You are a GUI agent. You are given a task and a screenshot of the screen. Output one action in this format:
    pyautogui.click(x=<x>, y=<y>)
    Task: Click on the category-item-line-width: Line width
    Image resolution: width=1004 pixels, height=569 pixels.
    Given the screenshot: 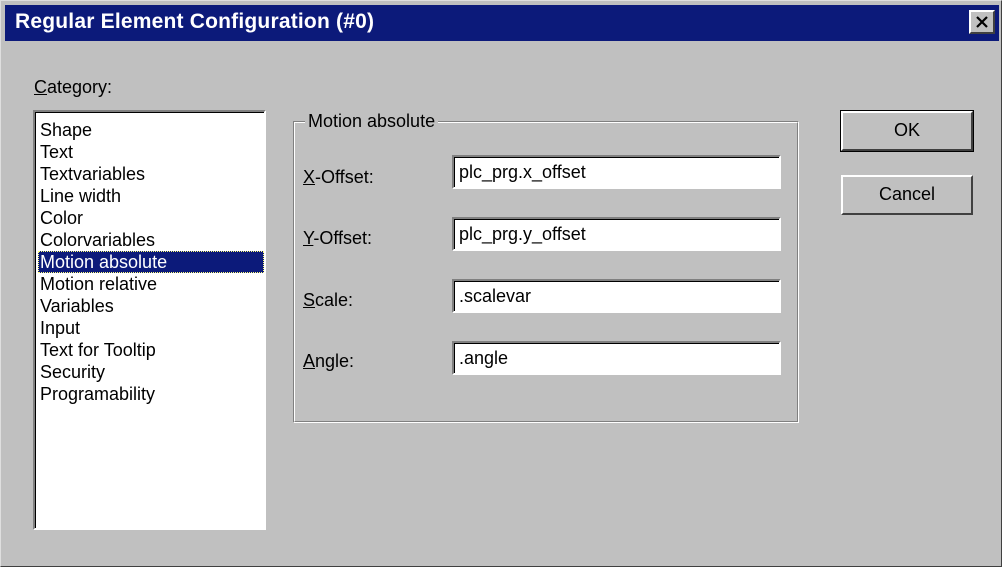 What is the action you would take?
    pyautogui.click(x=151, y=196)
    